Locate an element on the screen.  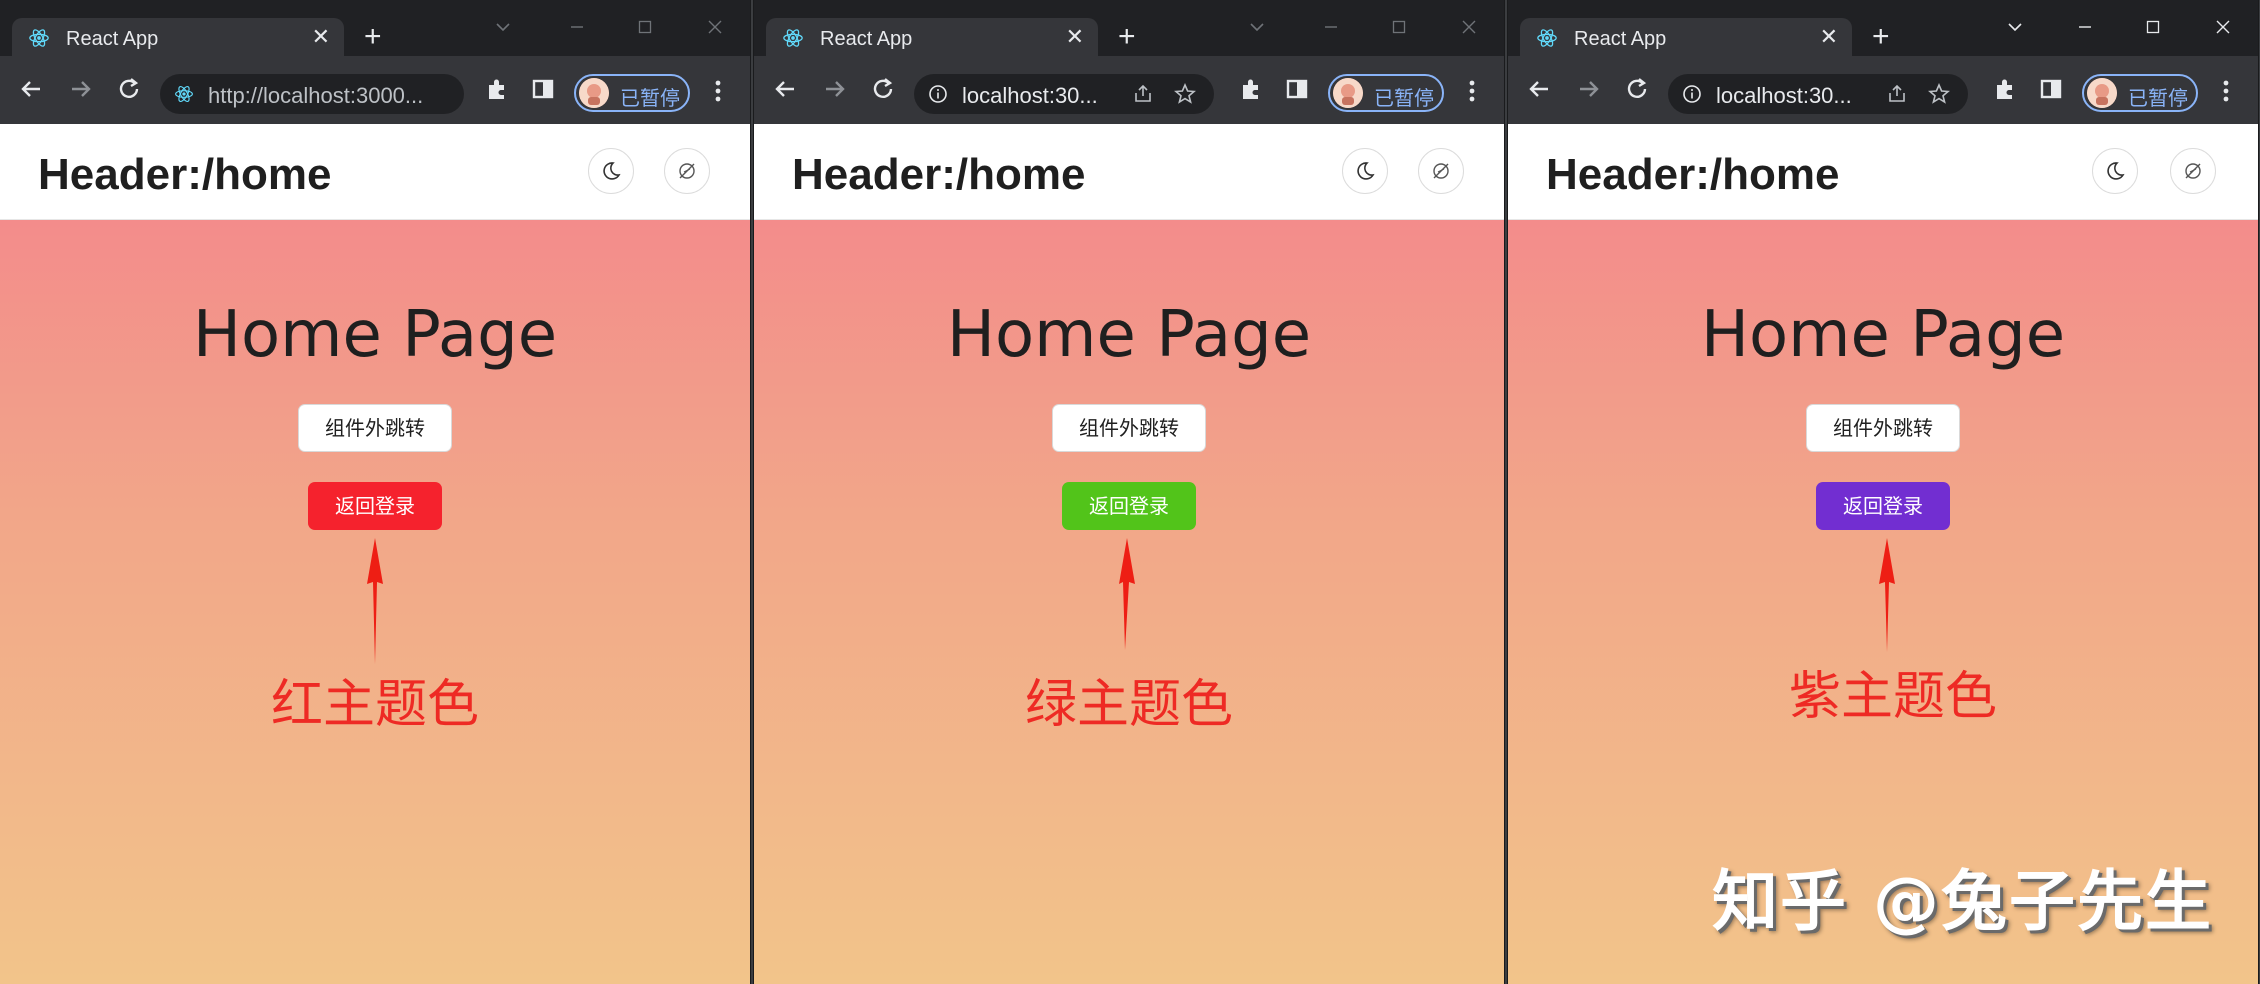
browser-toolbar: localhost:30... 已暂停 is located at coordinates (1883, 90).